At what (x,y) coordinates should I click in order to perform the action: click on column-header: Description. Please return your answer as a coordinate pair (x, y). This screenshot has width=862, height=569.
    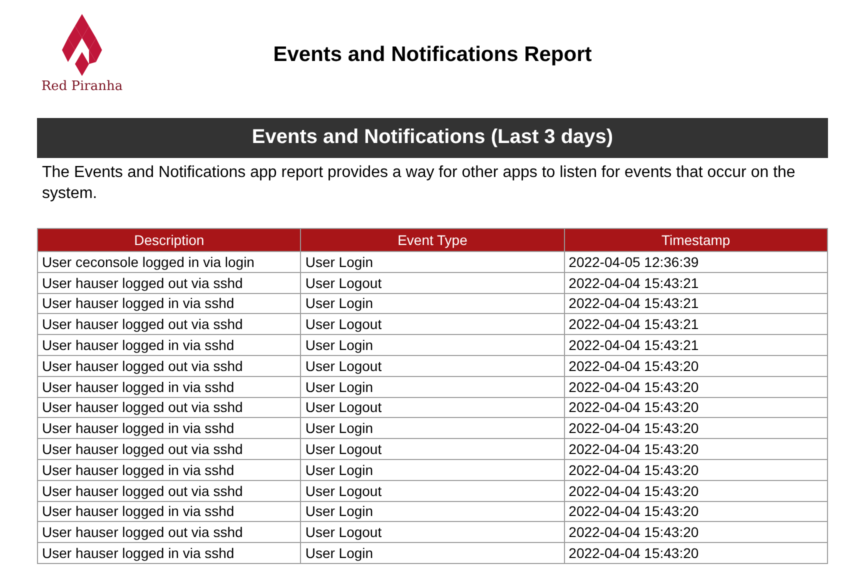
    Looking at the image, I should click on (169, 240).